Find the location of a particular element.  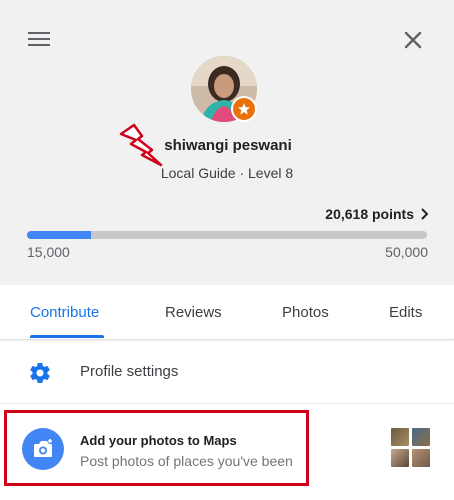

profile-settings-label: Profile settings is located at coordinates (129, 371).